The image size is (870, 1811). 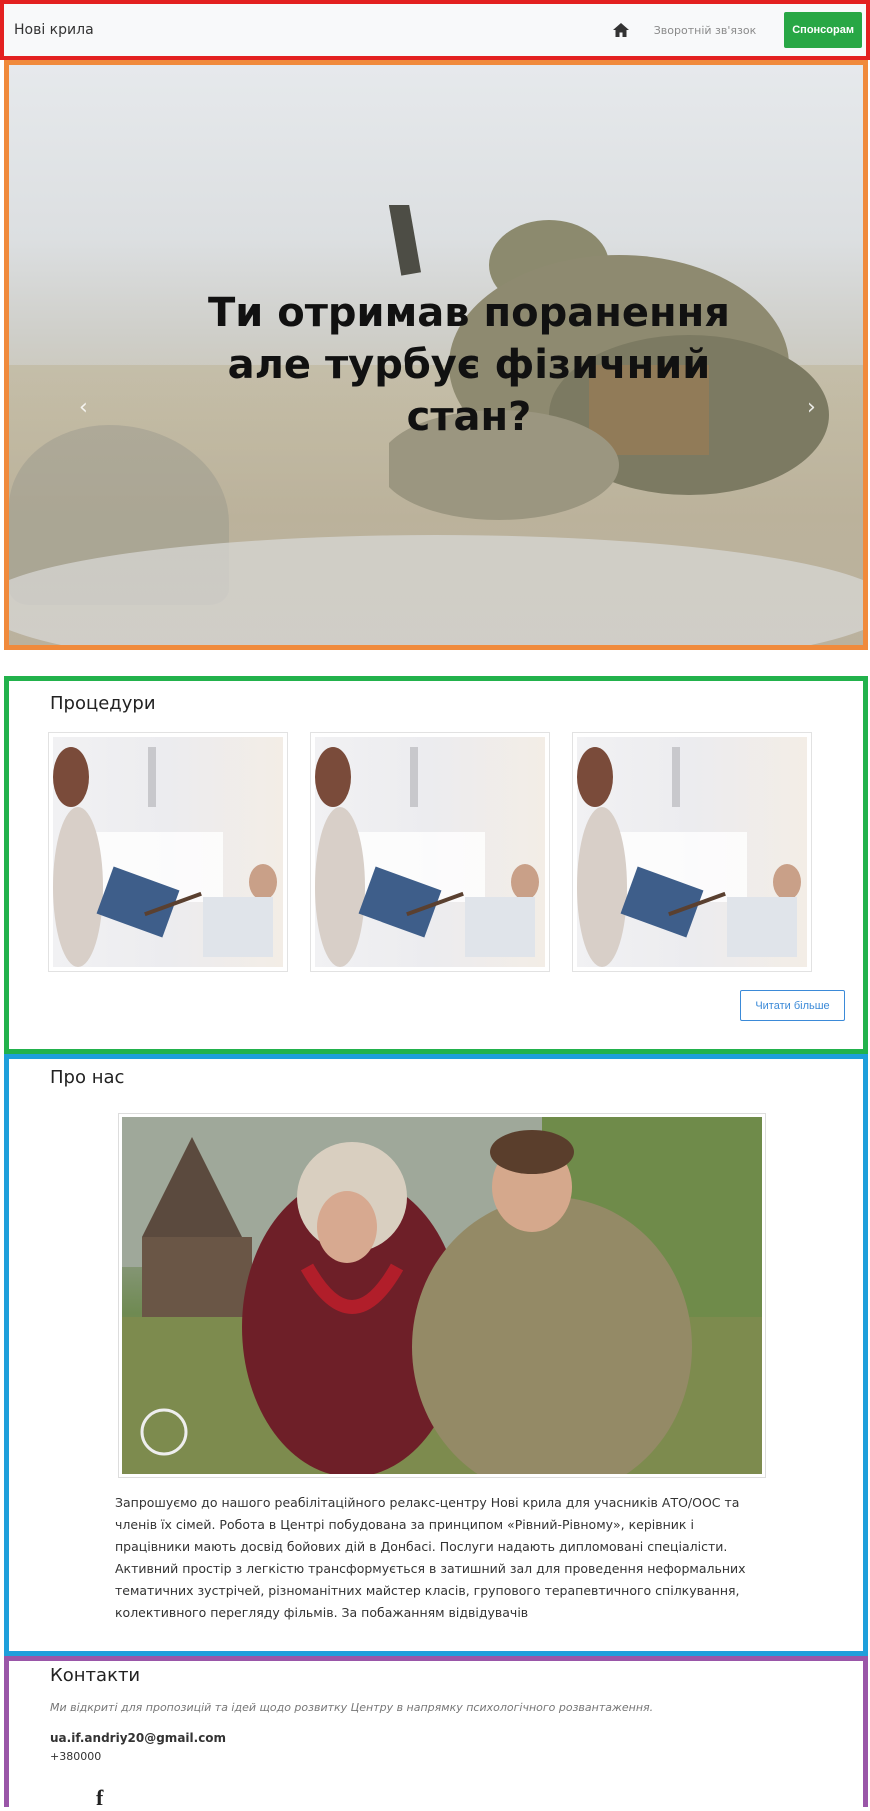 I want to click on procedures-title: Процедури, so click(x=103, y=703).